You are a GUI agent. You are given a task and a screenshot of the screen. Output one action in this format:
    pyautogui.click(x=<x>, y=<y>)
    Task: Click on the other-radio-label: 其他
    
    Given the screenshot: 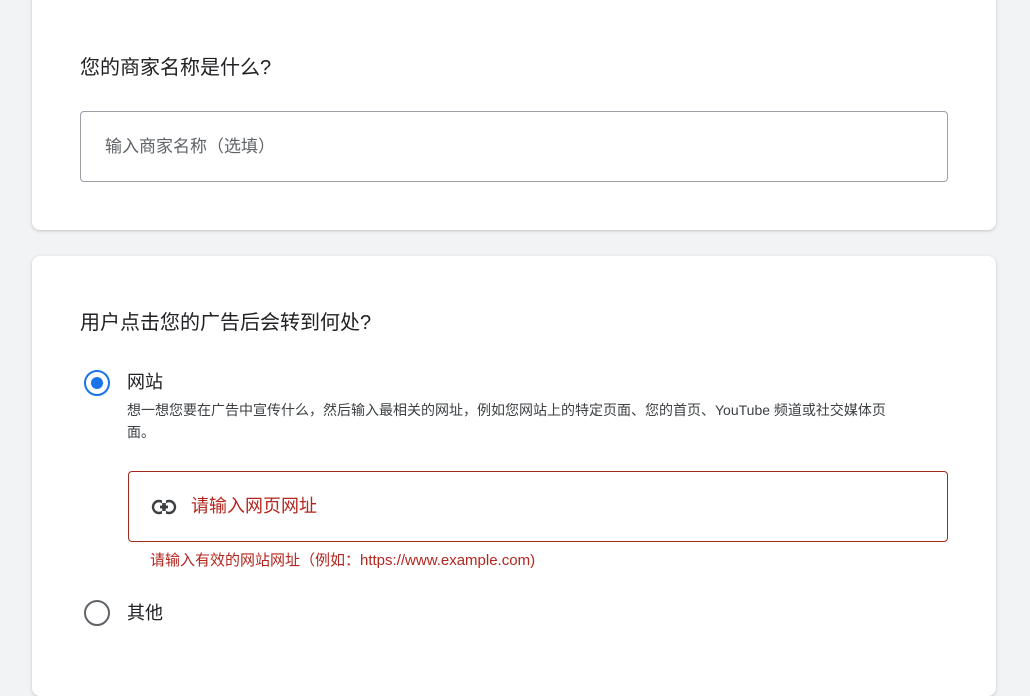 What is the action you would take?
    pyautogui.click(x=145, y=613)
    